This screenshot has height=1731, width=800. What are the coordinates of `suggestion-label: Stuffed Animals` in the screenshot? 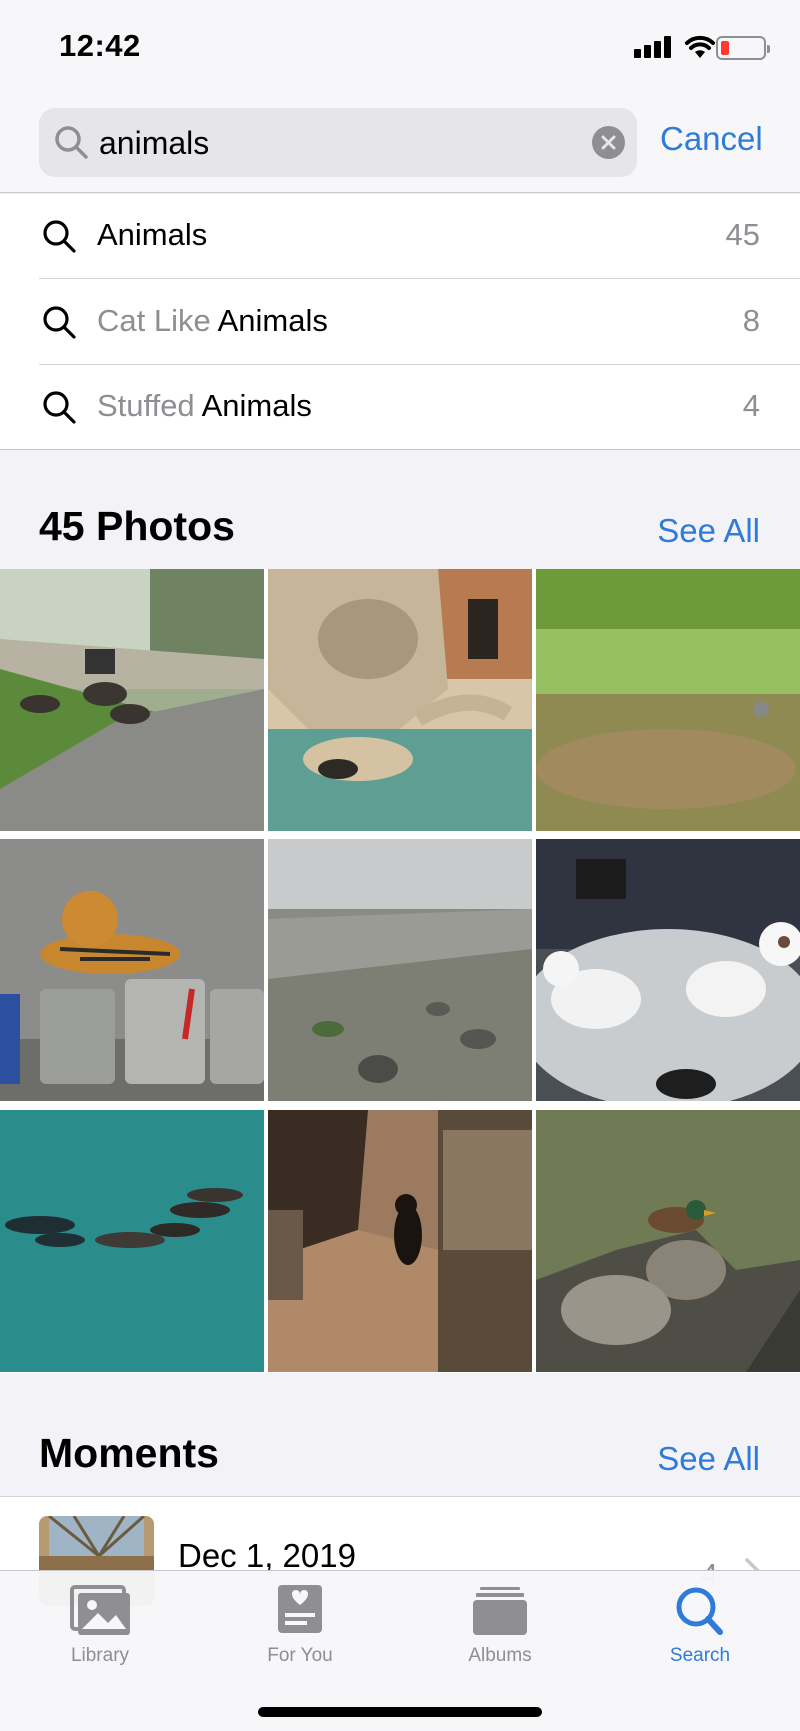 It's located at (204, 405).